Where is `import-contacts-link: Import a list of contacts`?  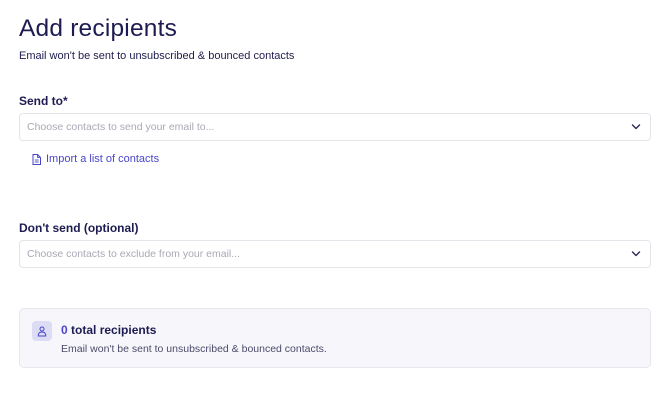 import-contacts-link: Import a list of contacts is located at coordinates (95, 159).